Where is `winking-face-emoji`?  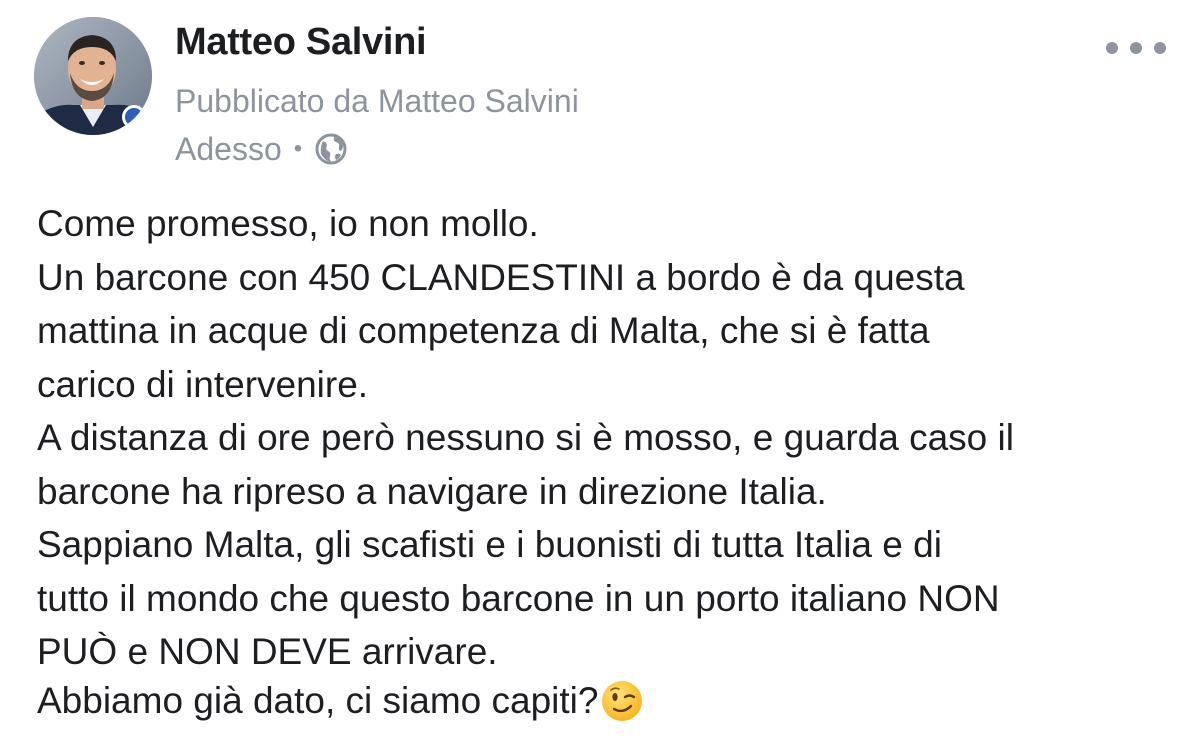
winking-face-emoji is located at coordinates (622, 701).